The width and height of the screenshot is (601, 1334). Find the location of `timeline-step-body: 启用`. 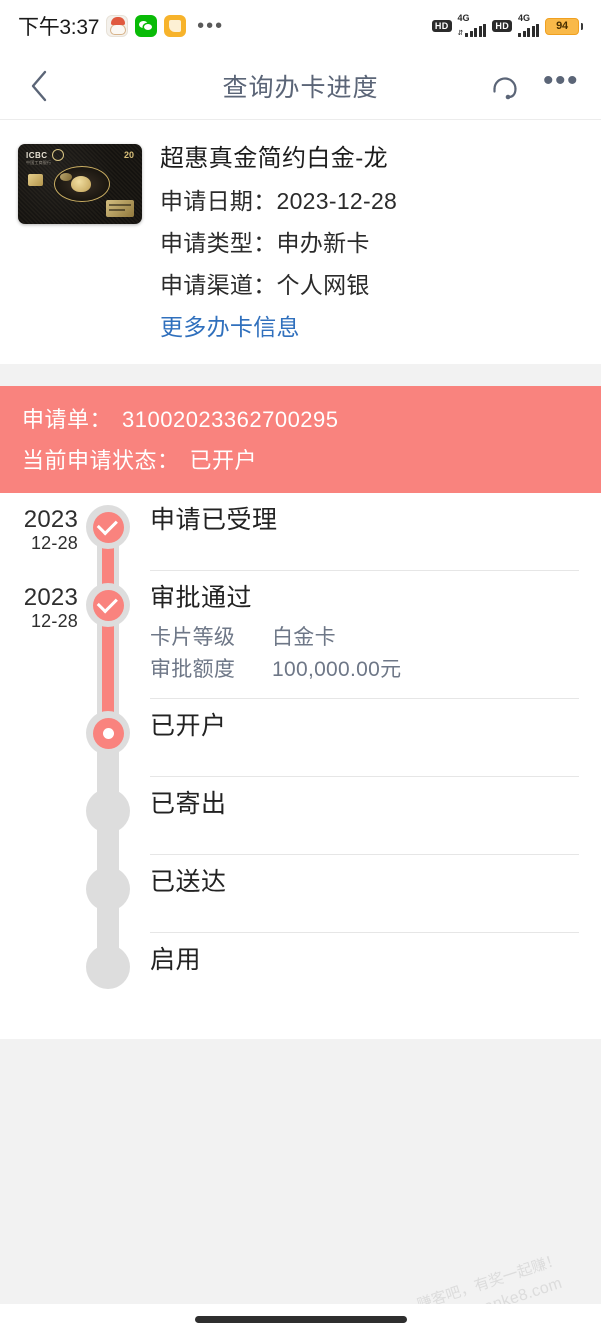

timeline-step-body: 启用 is located at coordinates (369, 972).